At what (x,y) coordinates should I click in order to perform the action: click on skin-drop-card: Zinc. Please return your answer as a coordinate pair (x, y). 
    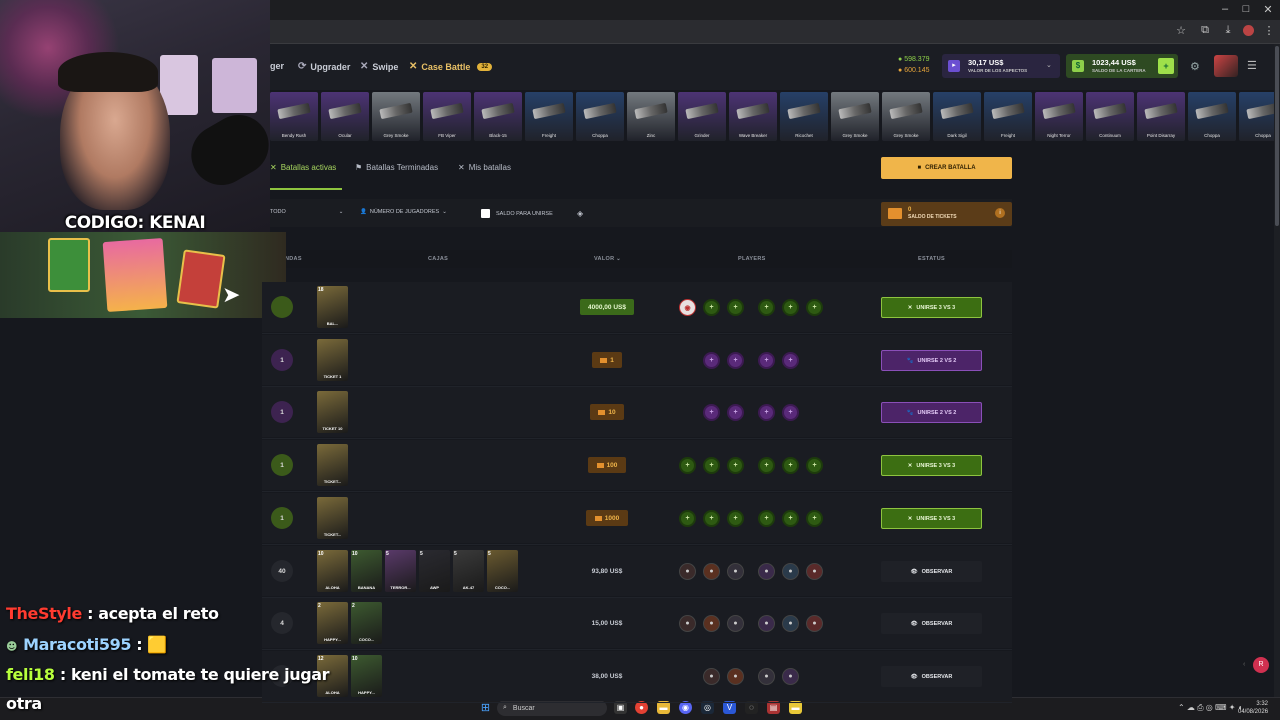
    Looking at the image, I should click on (651, 116).